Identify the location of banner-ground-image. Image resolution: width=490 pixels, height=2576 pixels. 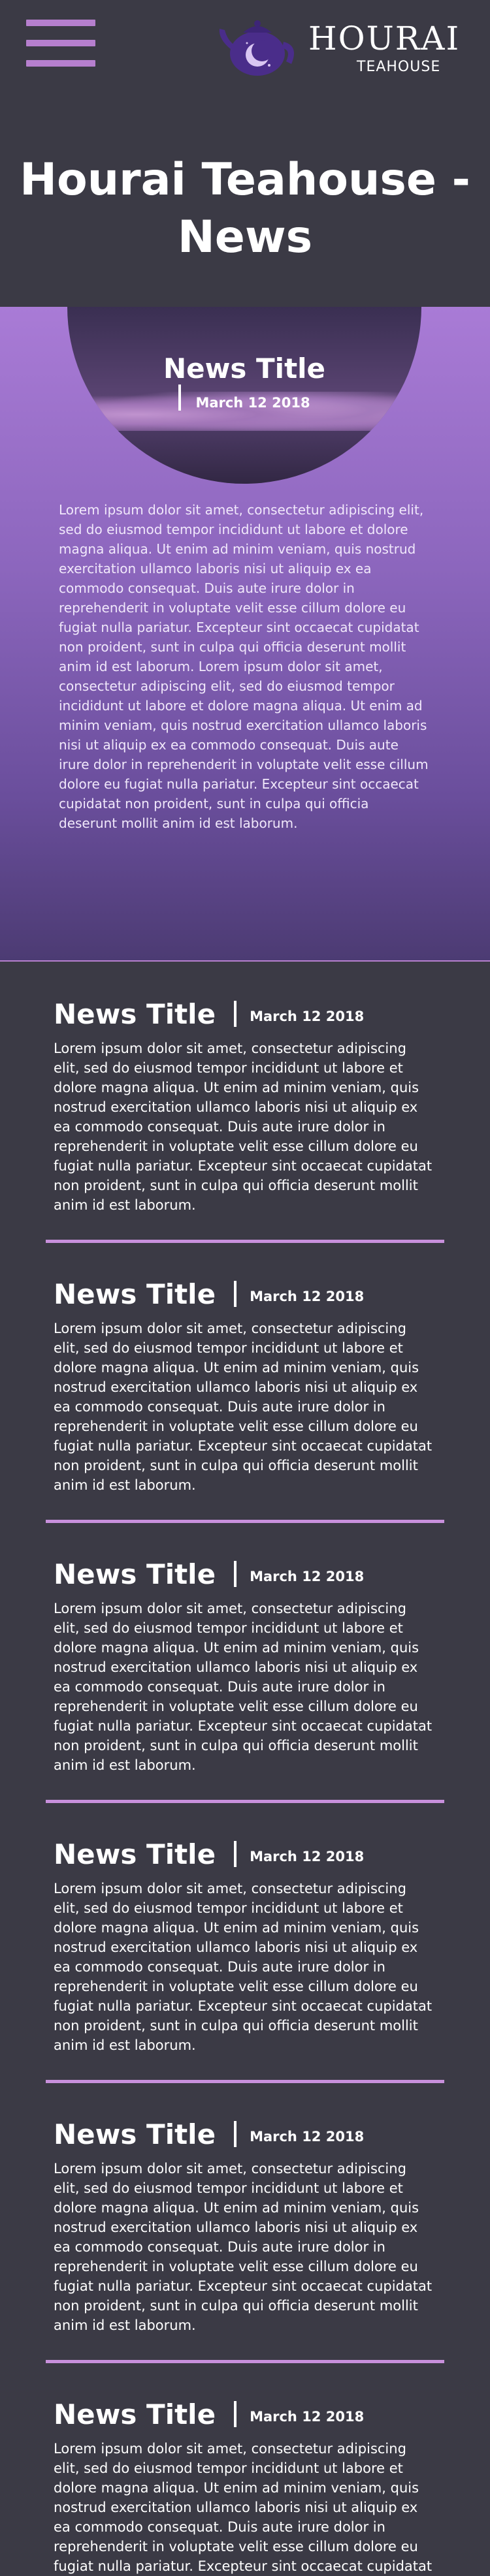
(244, 458).